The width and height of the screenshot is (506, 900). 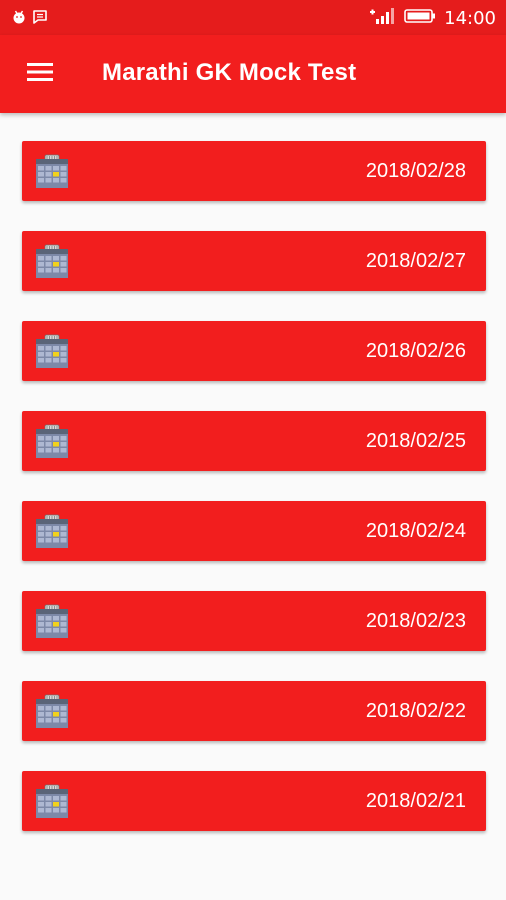 I want to click on page-title: Marathi GK Mock Test, so click(x=229, y=72).